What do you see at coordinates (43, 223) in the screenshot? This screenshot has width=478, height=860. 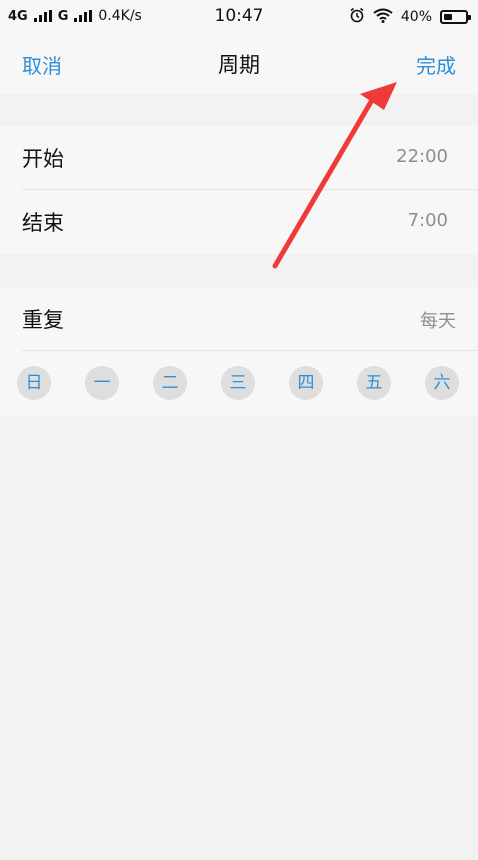 I see `end-label: 结束` at bounding box center [43, 223].